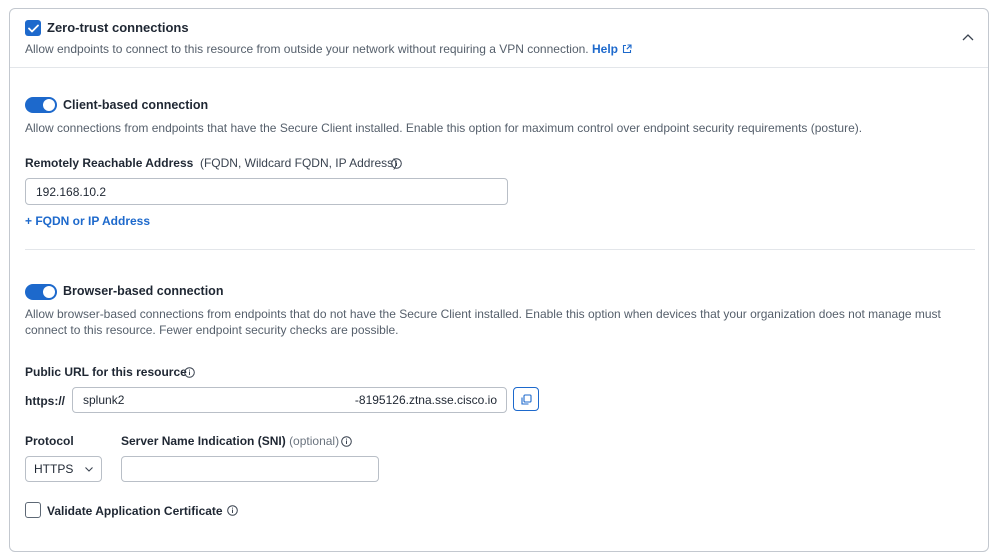 The image size is (998, 557). I want to click on copy-icon, so click(526, 399).